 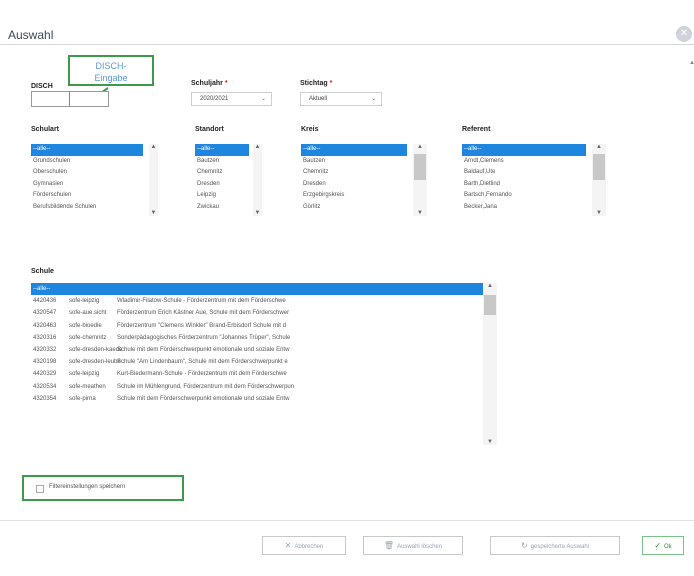 I want to click on dialog-title: Auswahl, so click(x=31, y=35).